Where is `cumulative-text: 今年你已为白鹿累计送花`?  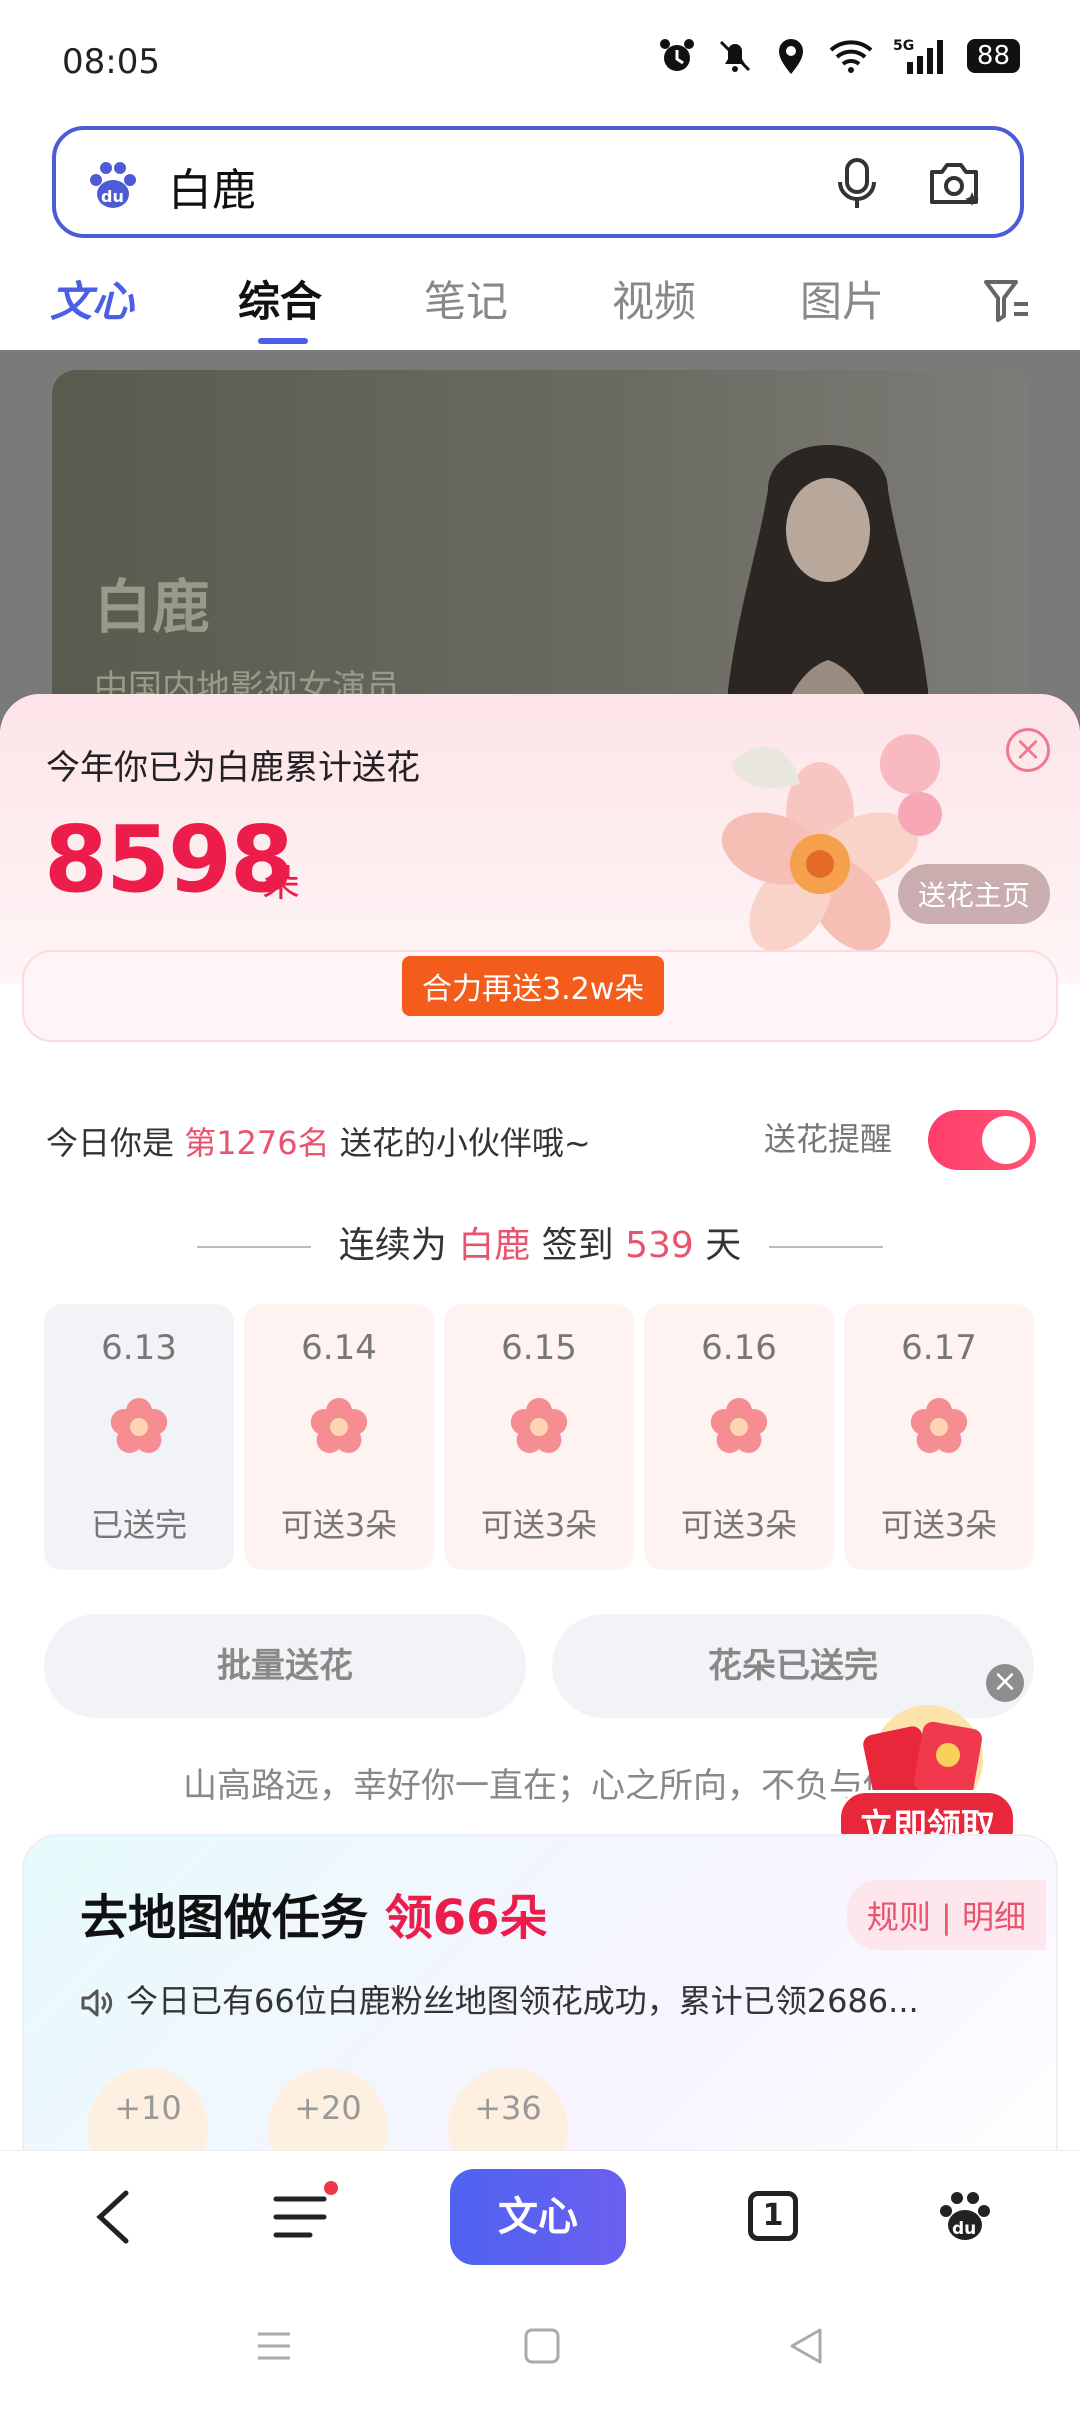
cumulative-text: 今年你已为白鹿累计送花 is located at coordinates (233, 768).